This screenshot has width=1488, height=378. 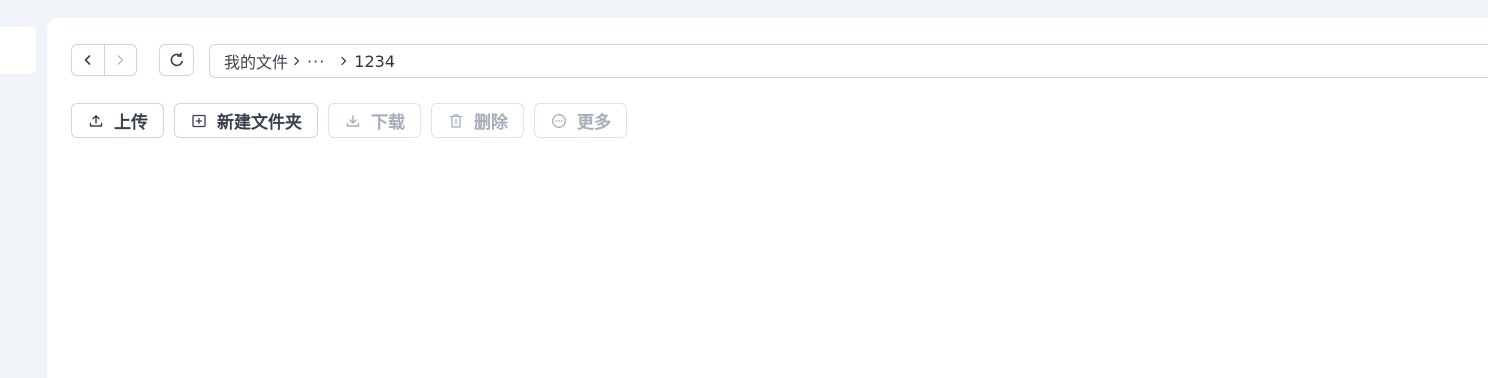 What do you see at coordinates (96, 121) in the screenshot?
I see `upload-icon` at bounding box center [96, 121].